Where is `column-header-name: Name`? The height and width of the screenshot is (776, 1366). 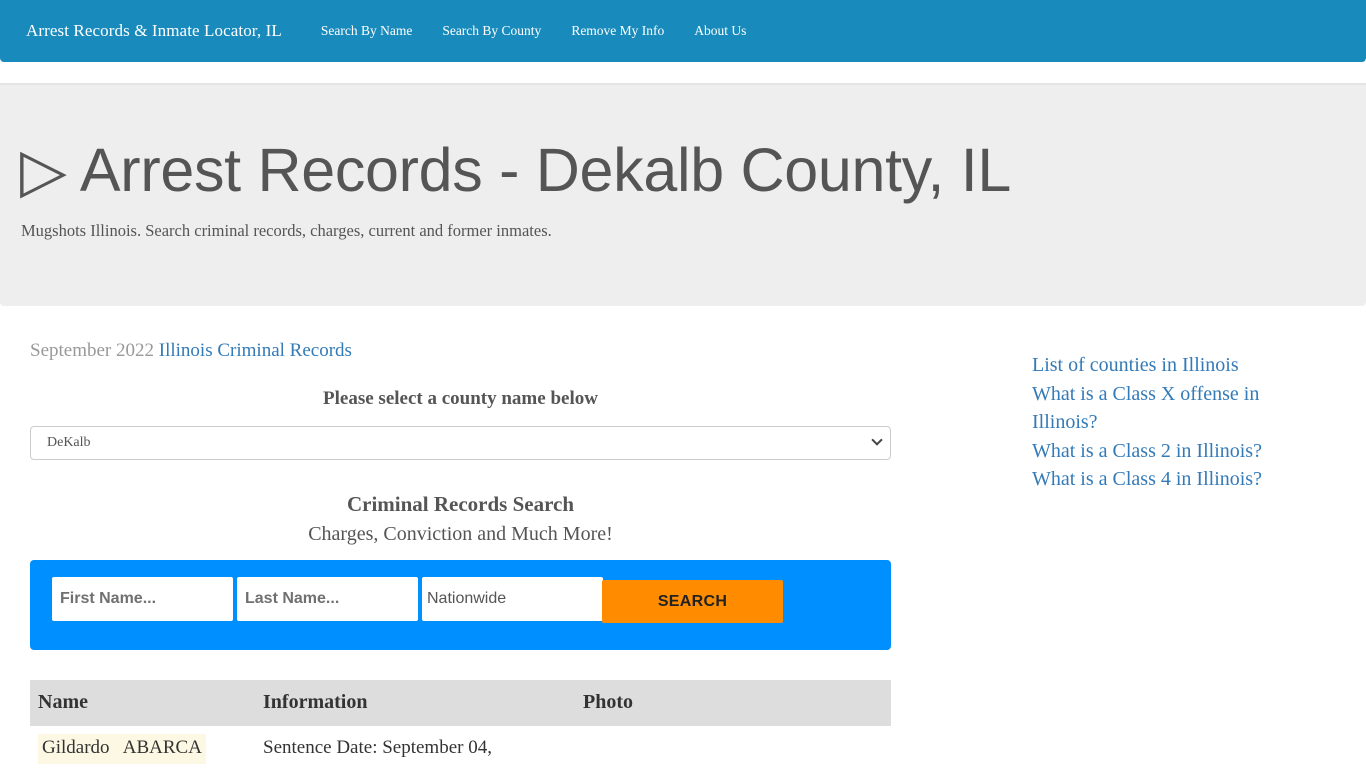
column-header-name: Name is located at coordinates (63, 702).